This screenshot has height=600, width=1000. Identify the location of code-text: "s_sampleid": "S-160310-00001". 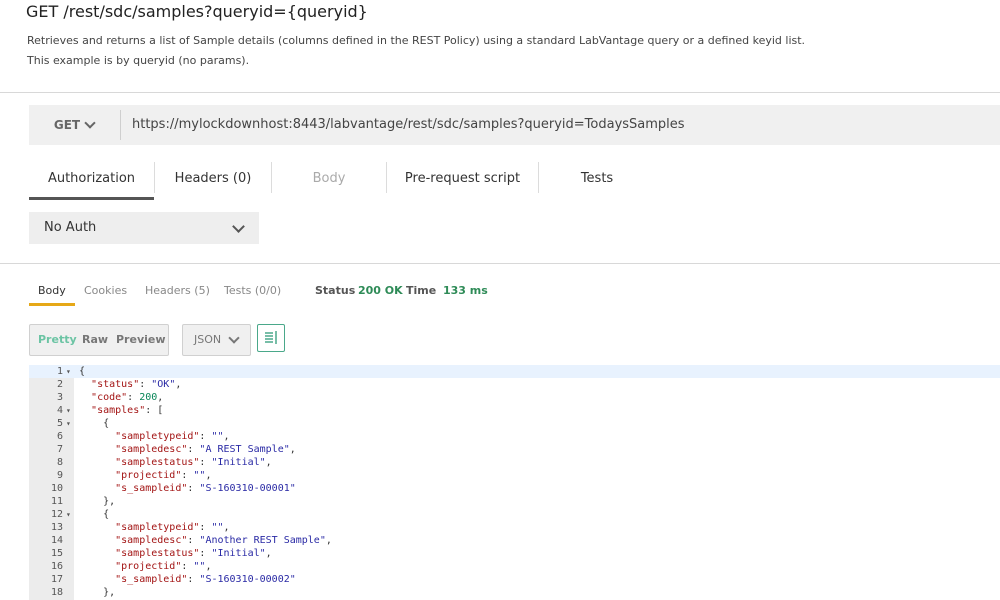
(205, 488).